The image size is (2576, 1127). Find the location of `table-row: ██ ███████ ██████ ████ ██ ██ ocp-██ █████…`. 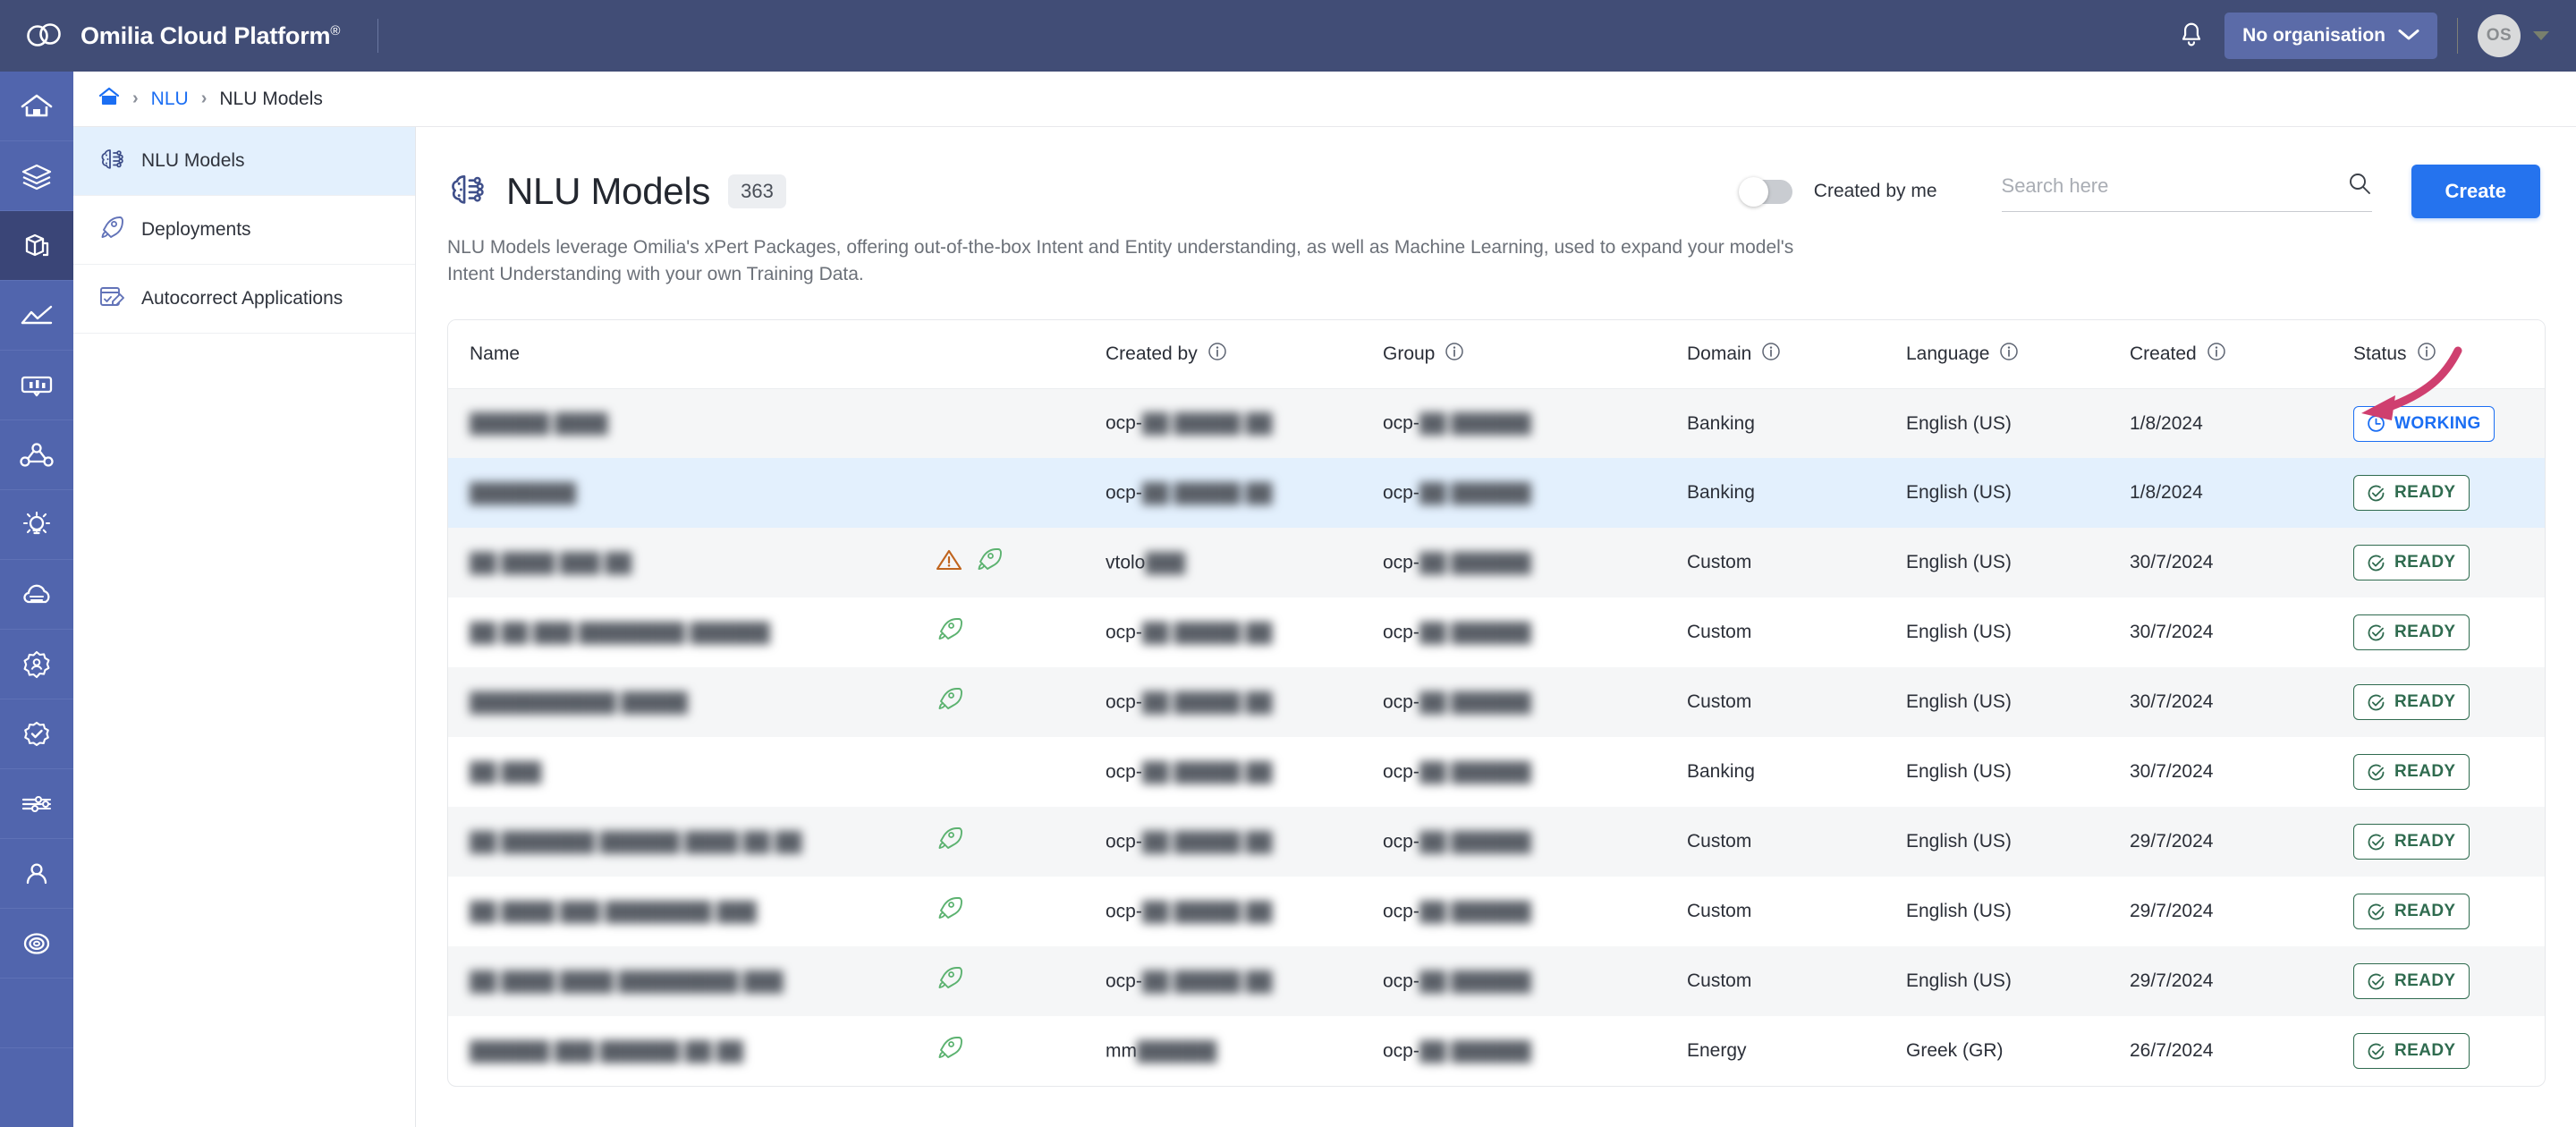

table-row: ██ ███████ ██████ ████ ██ ██ ocp-██ █████… is located at coordinates (1496, 842).